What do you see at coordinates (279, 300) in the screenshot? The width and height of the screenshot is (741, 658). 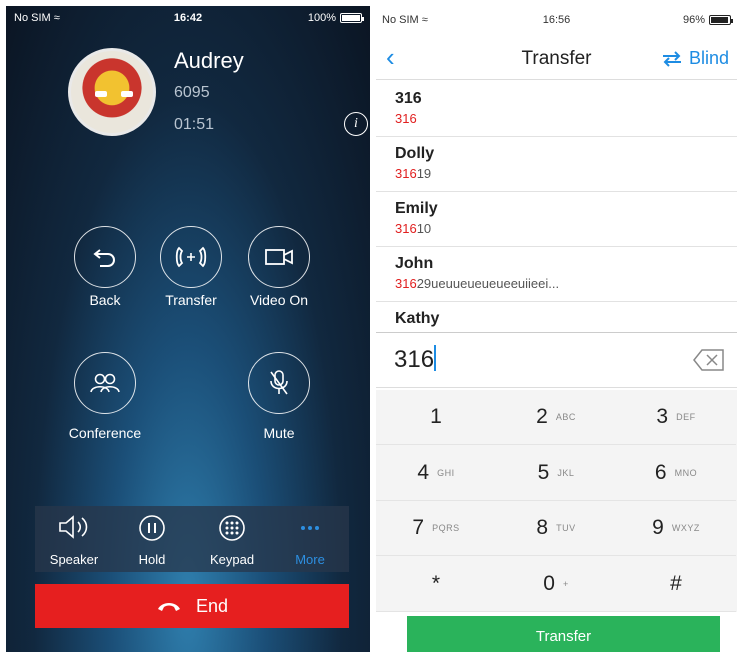 I see `video-on-label: Video On` at bounding box center [279, 300].